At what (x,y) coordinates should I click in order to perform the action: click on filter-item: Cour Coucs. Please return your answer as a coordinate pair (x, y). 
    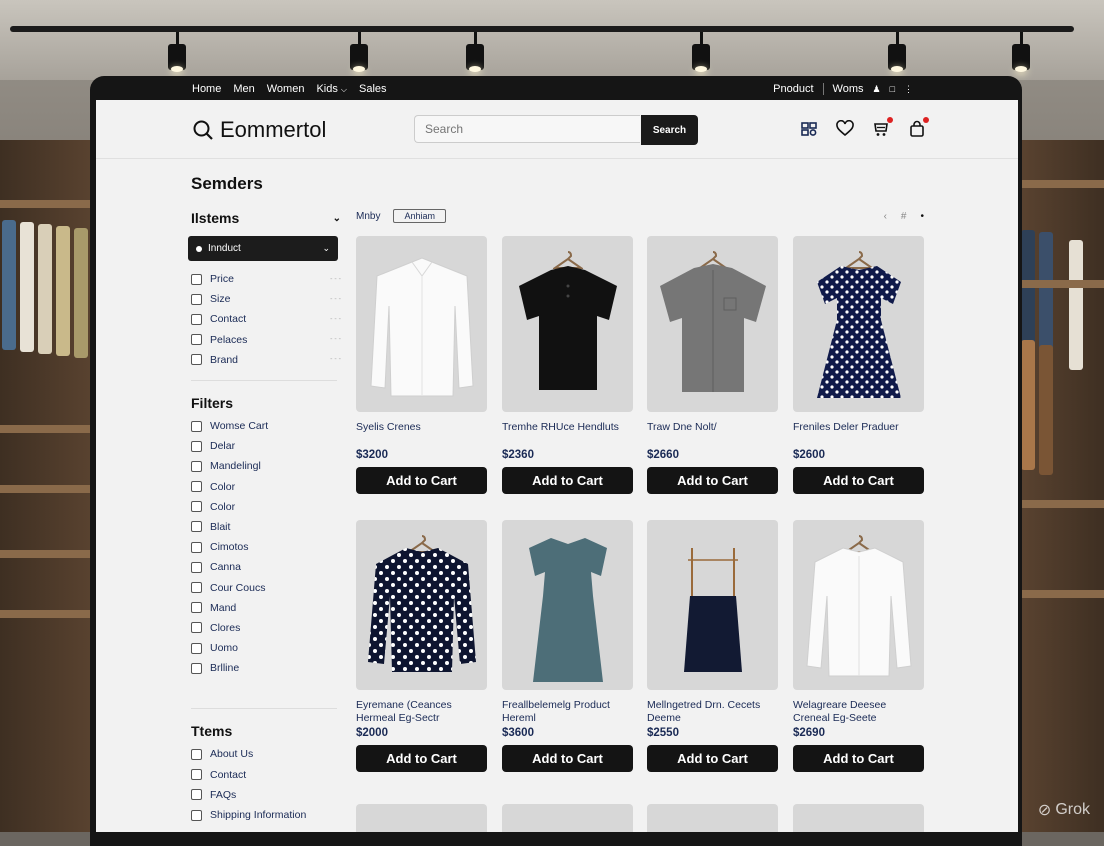
    Looking at the image, I should click on (266, 587).